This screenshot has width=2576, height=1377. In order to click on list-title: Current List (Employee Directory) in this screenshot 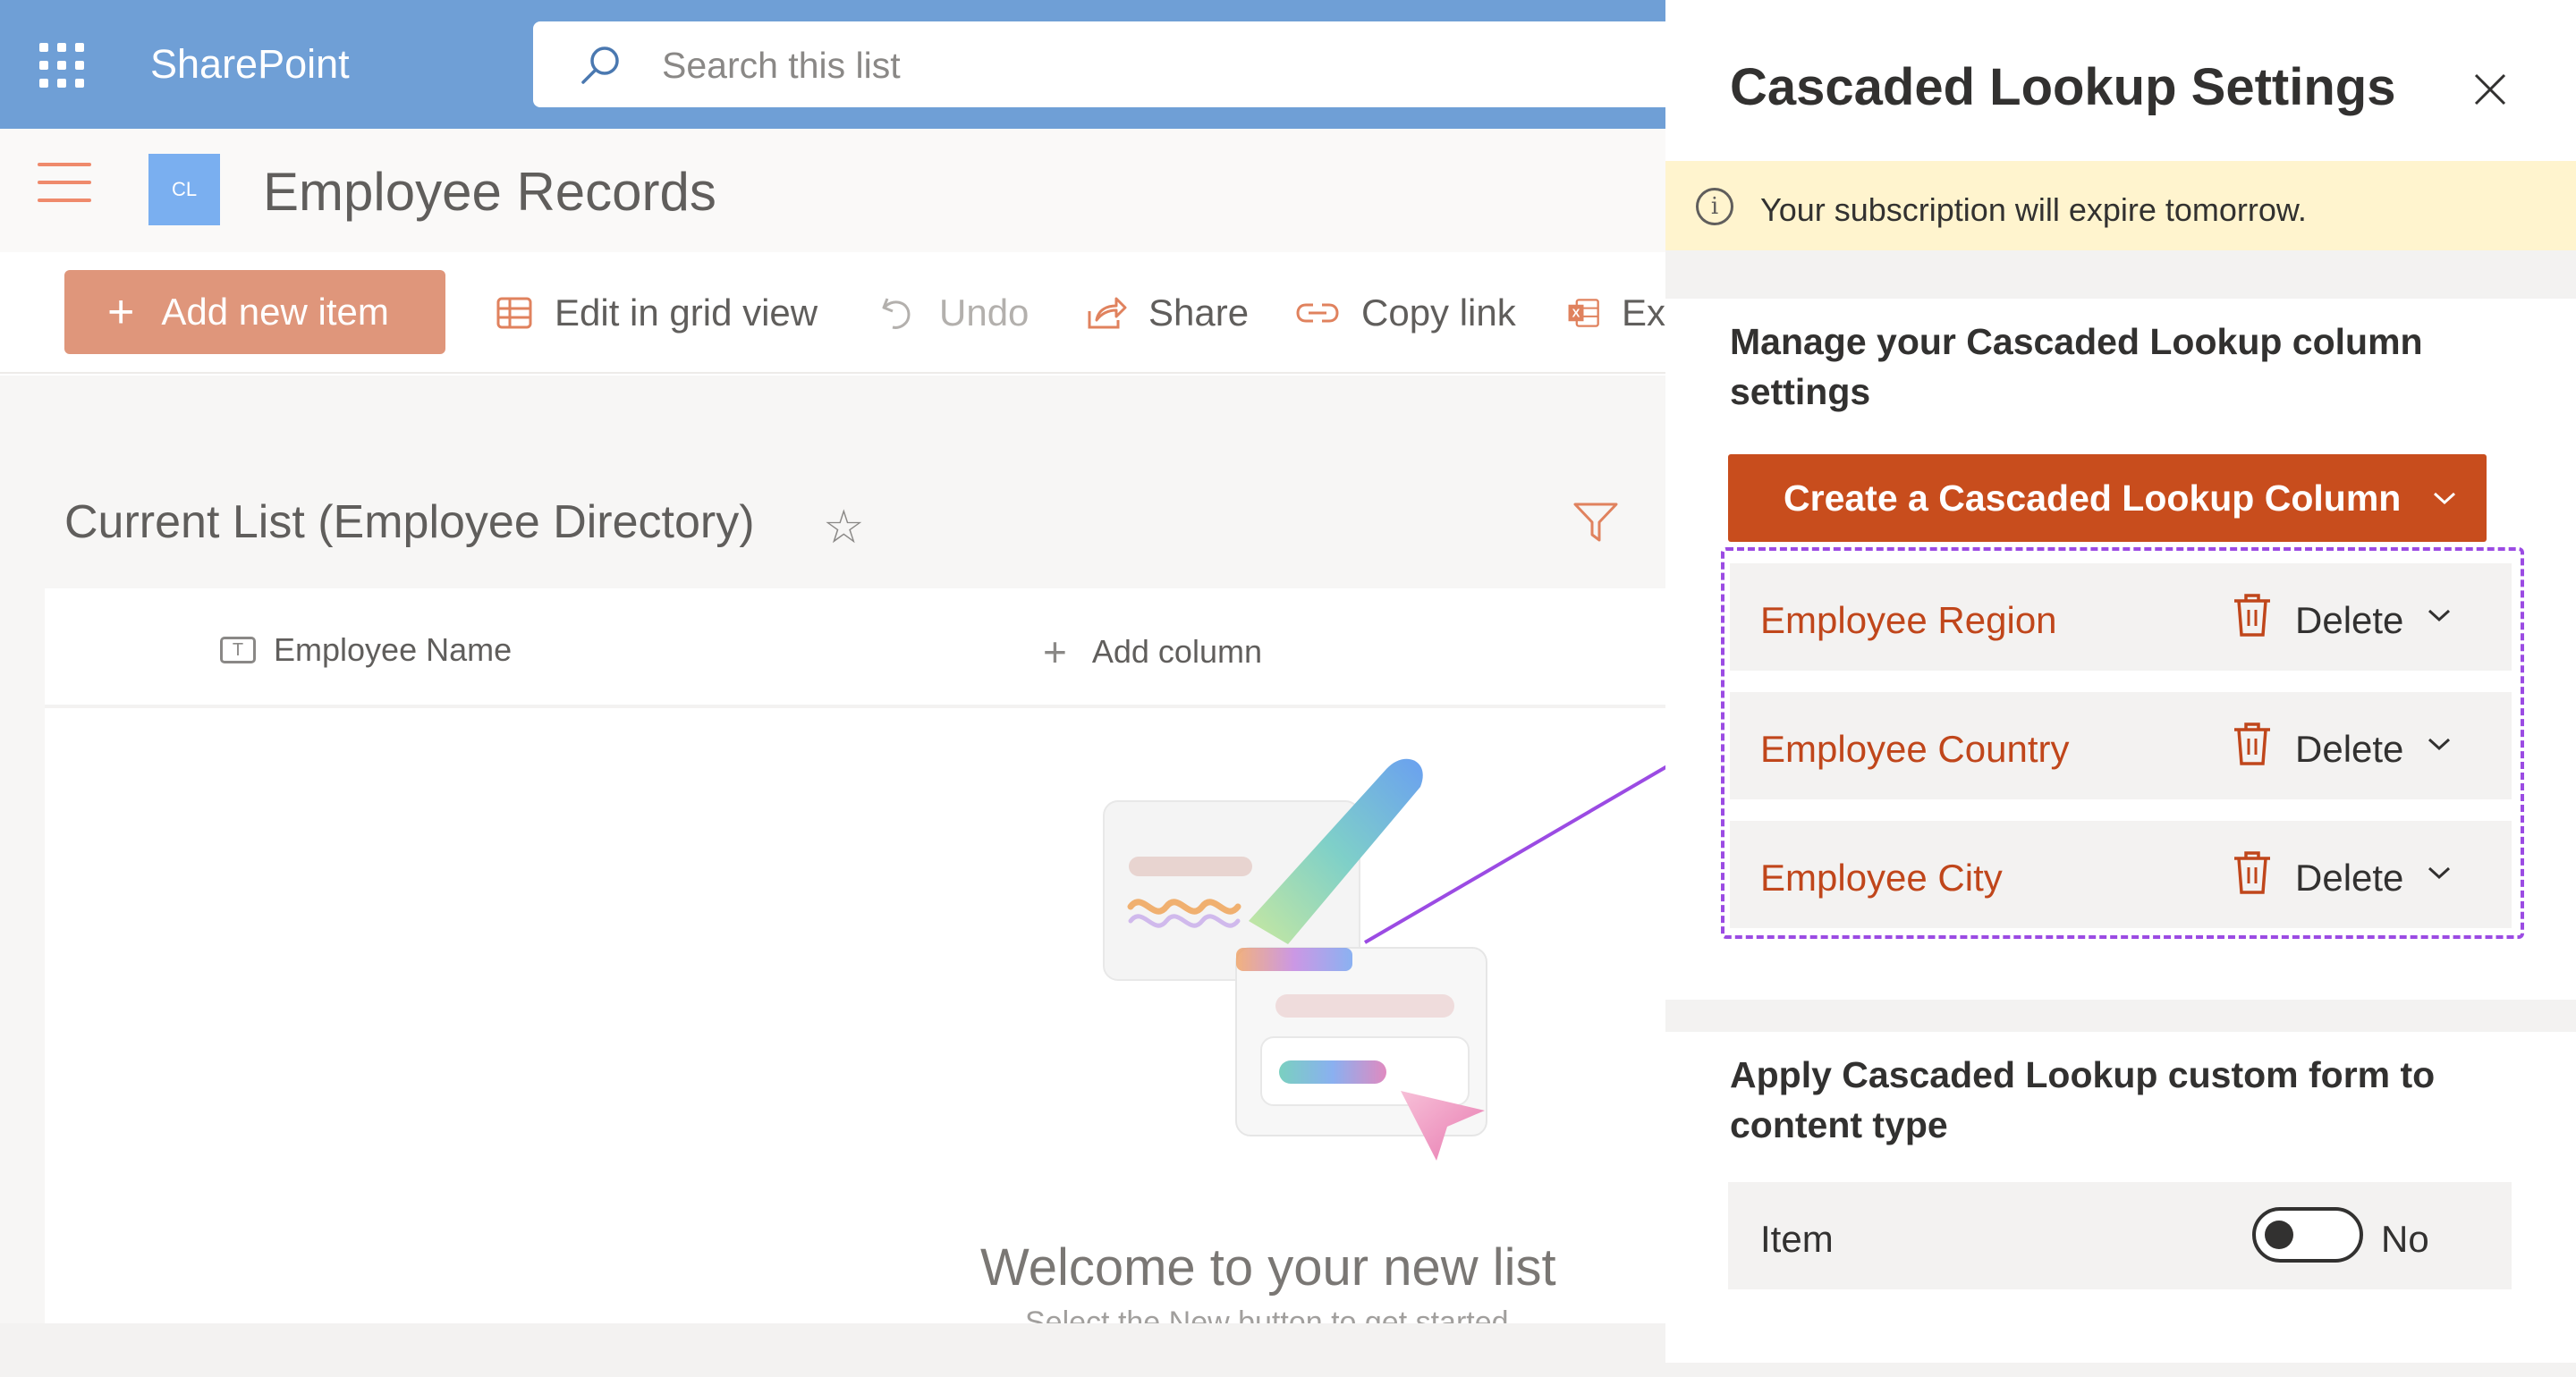, I will do `click(409, 522)`.